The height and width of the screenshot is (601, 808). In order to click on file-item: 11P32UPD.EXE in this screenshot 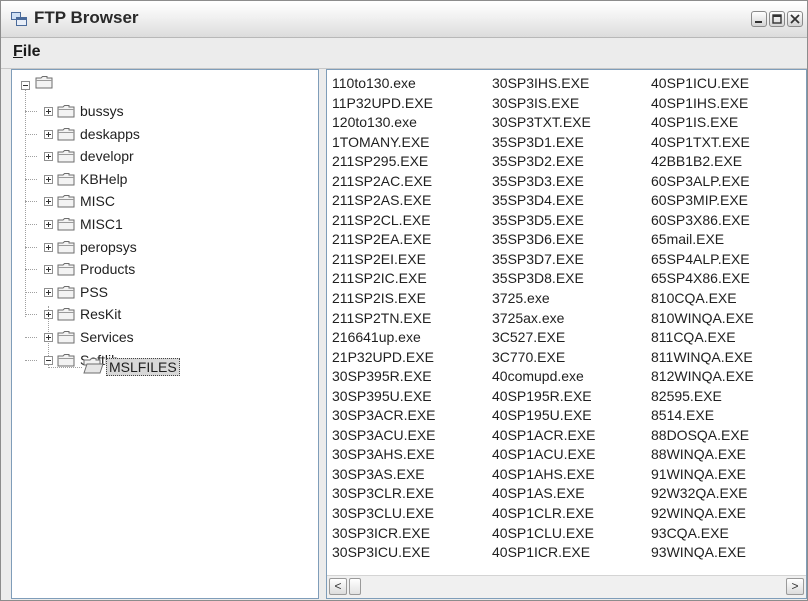, I will do `click(384, 104)`.